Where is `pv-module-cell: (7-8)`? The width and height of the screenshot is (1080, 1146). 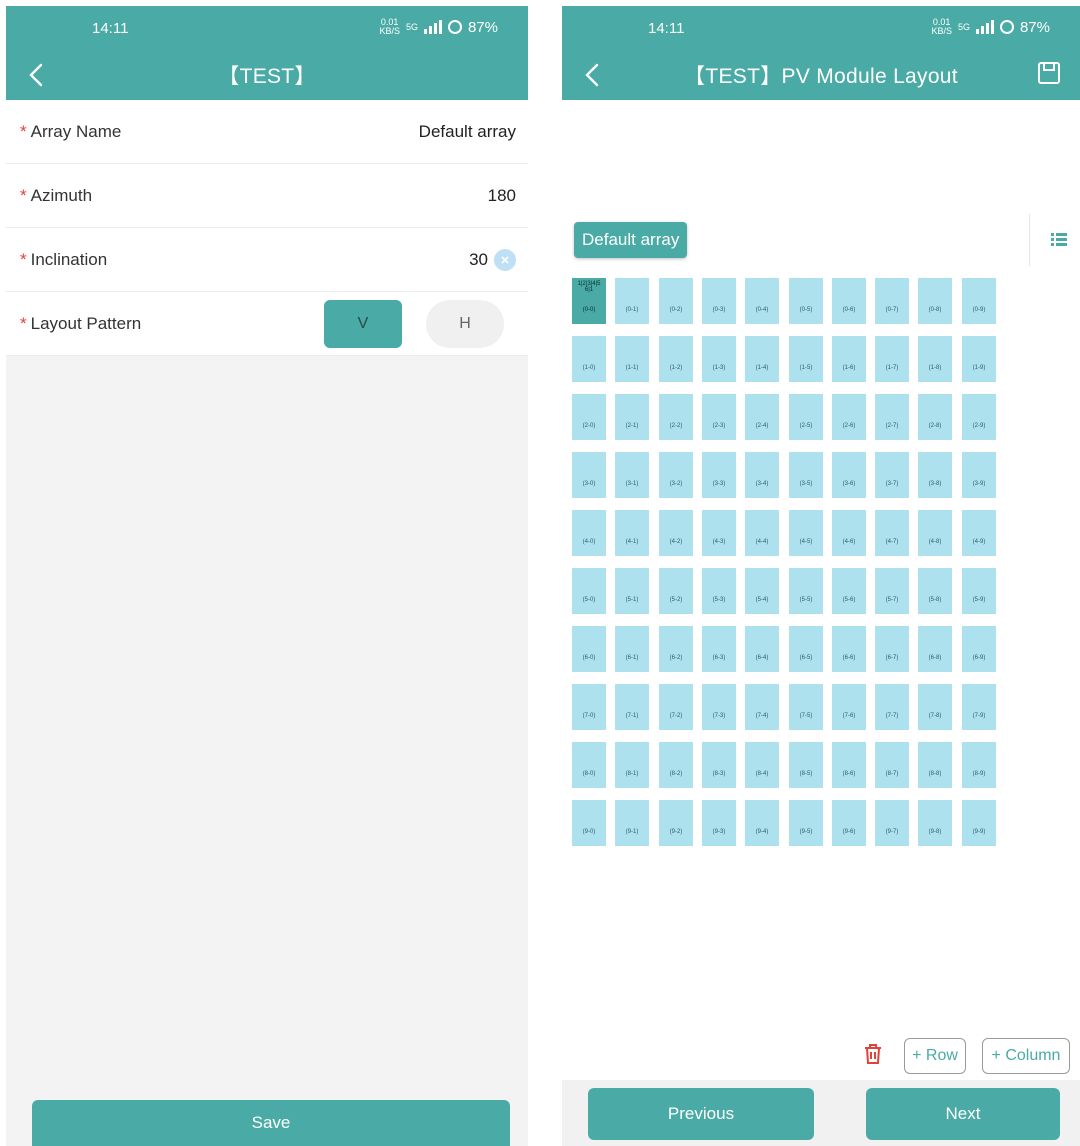
pv-module-cell: (7-8) is located at coordinates (935, 707).